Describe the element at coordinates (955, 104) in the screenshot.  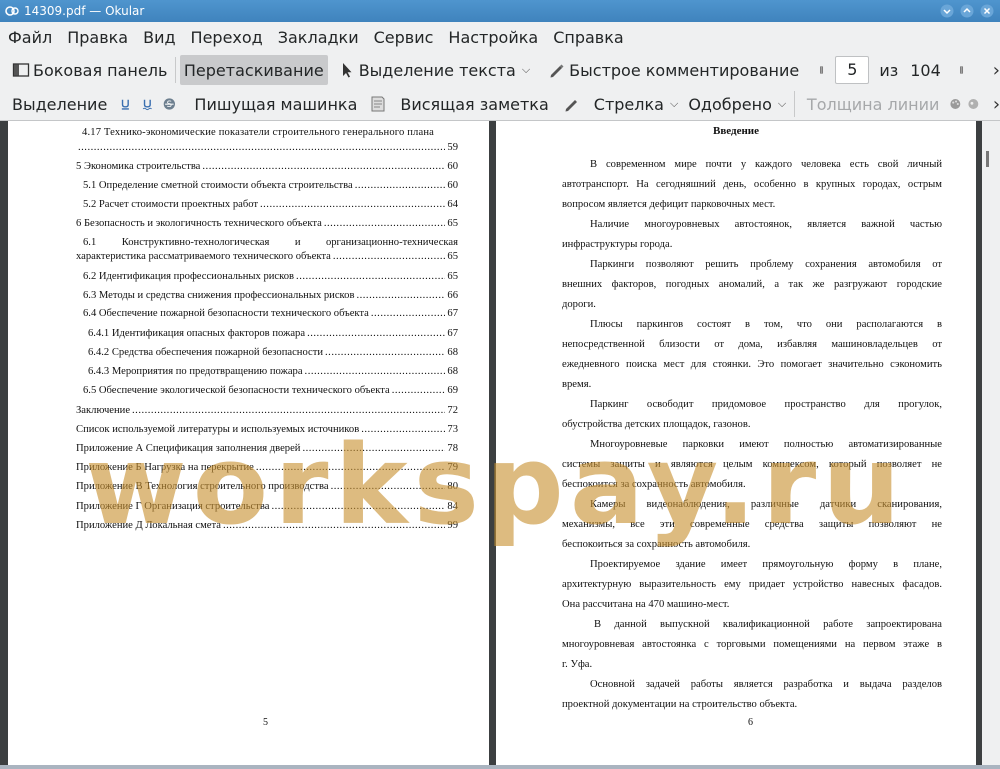
I see `color-palette-icon` at that location.